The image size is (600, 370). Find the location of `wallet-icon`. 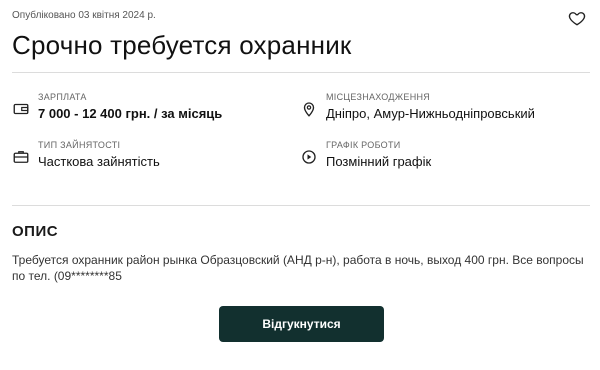

wallet-icon is located at coordinates (21, 109).